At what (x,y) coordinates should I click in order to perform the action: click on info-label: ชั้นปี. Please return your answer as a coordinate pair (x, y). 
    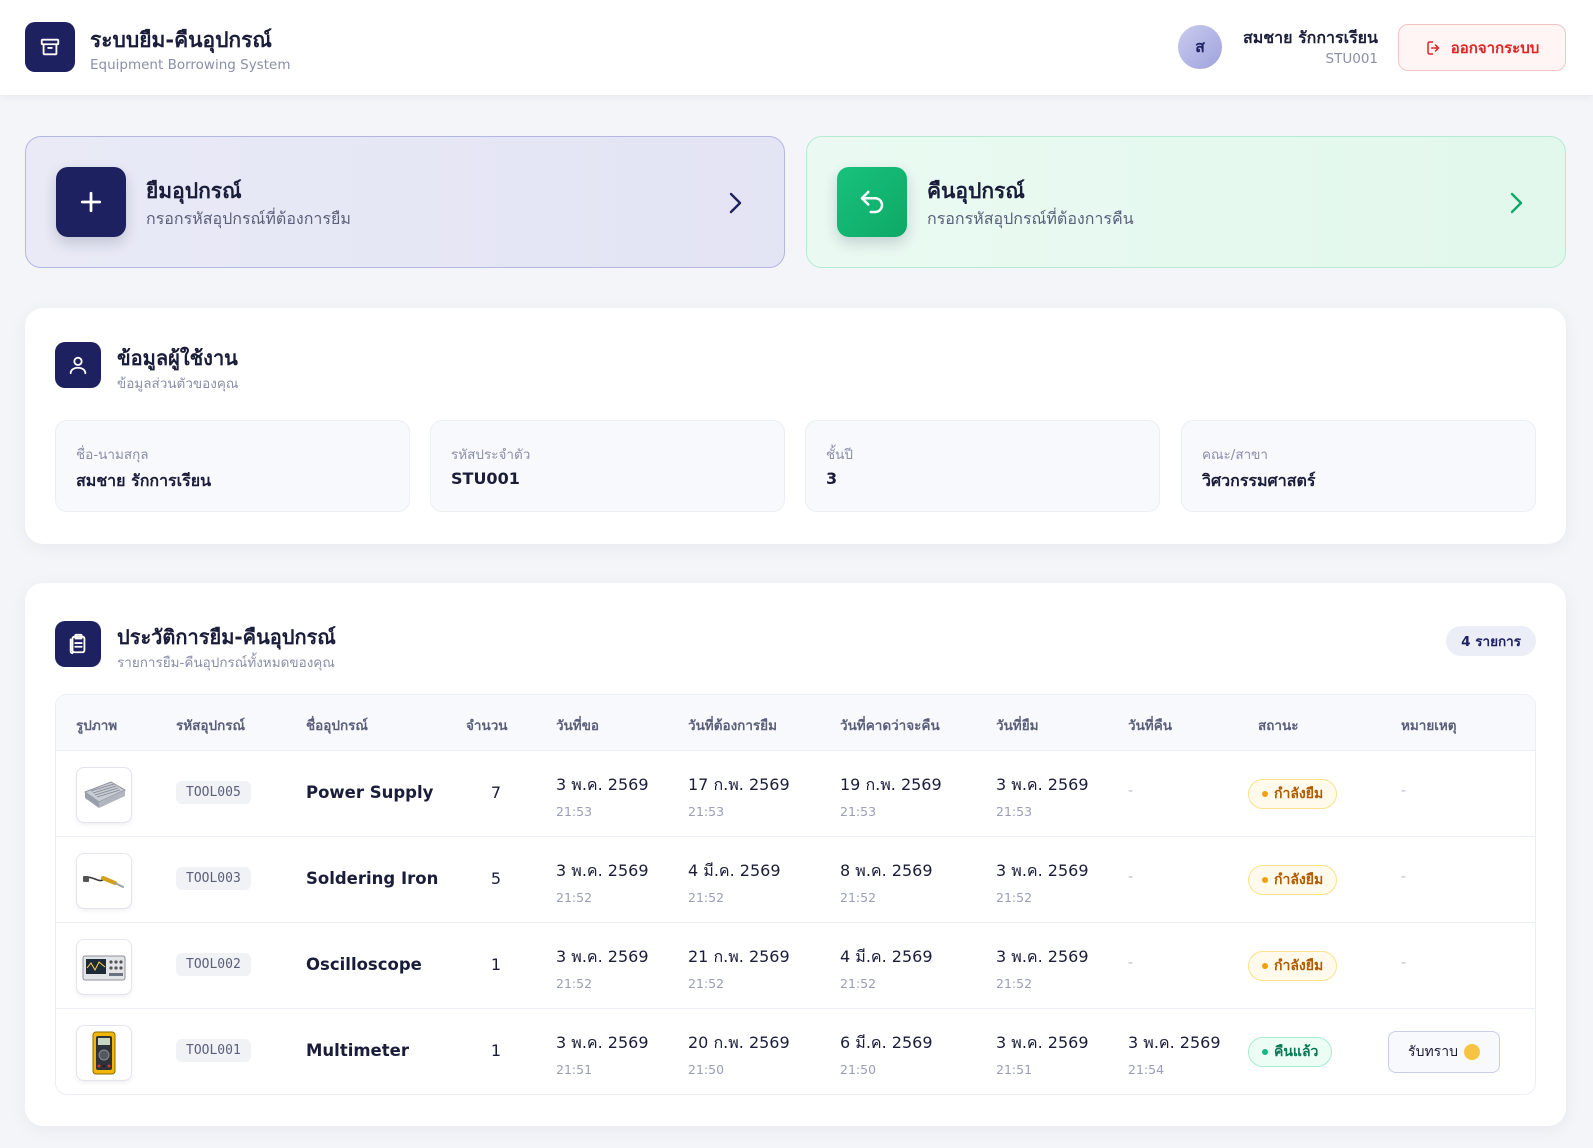
    Looking at the image, I should click on (839, 455).